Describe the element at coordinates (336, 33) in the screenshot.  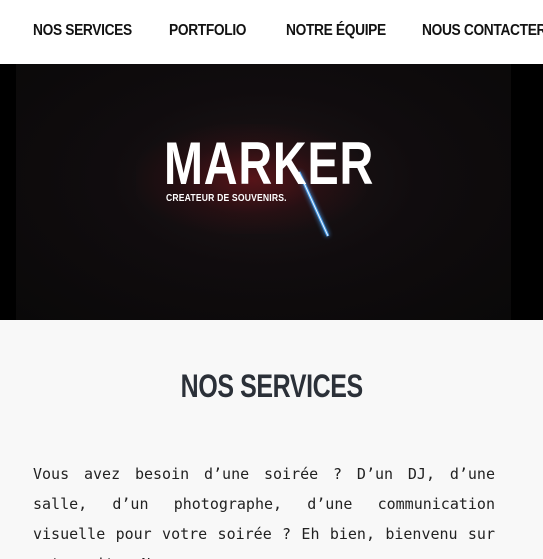
I see `nav-link-team: NOTRE ÉQUIPE` at that location.